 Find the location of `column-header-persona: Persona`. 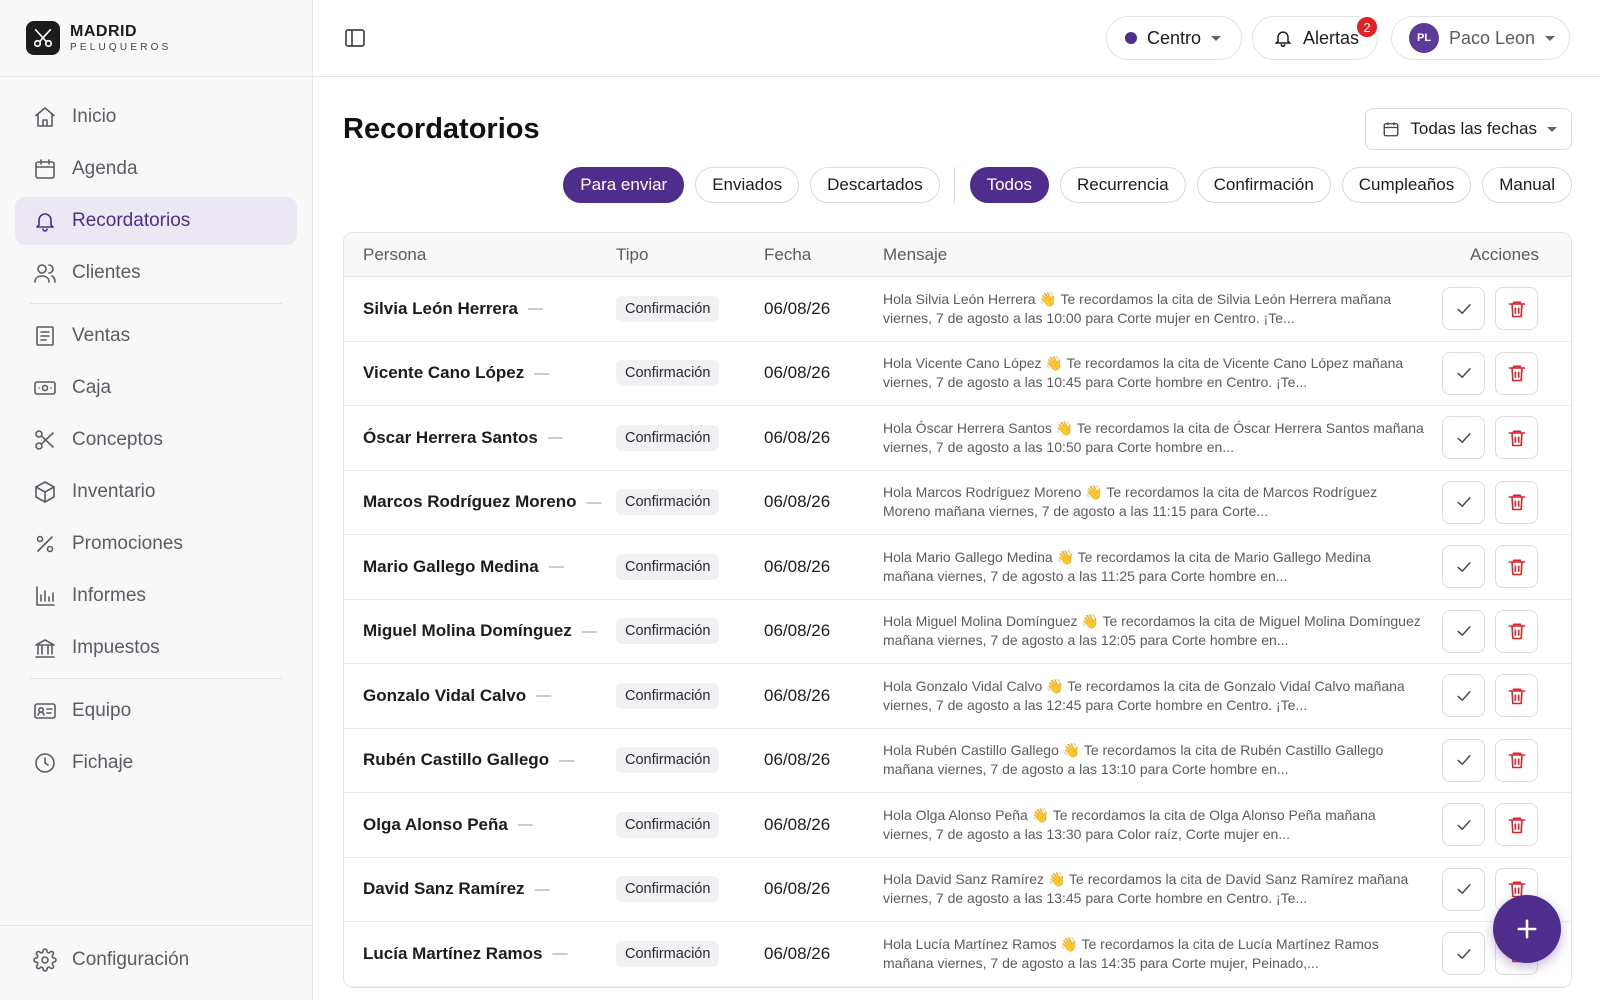

column-header-persona: Persona is located at coordinates (395, 254).